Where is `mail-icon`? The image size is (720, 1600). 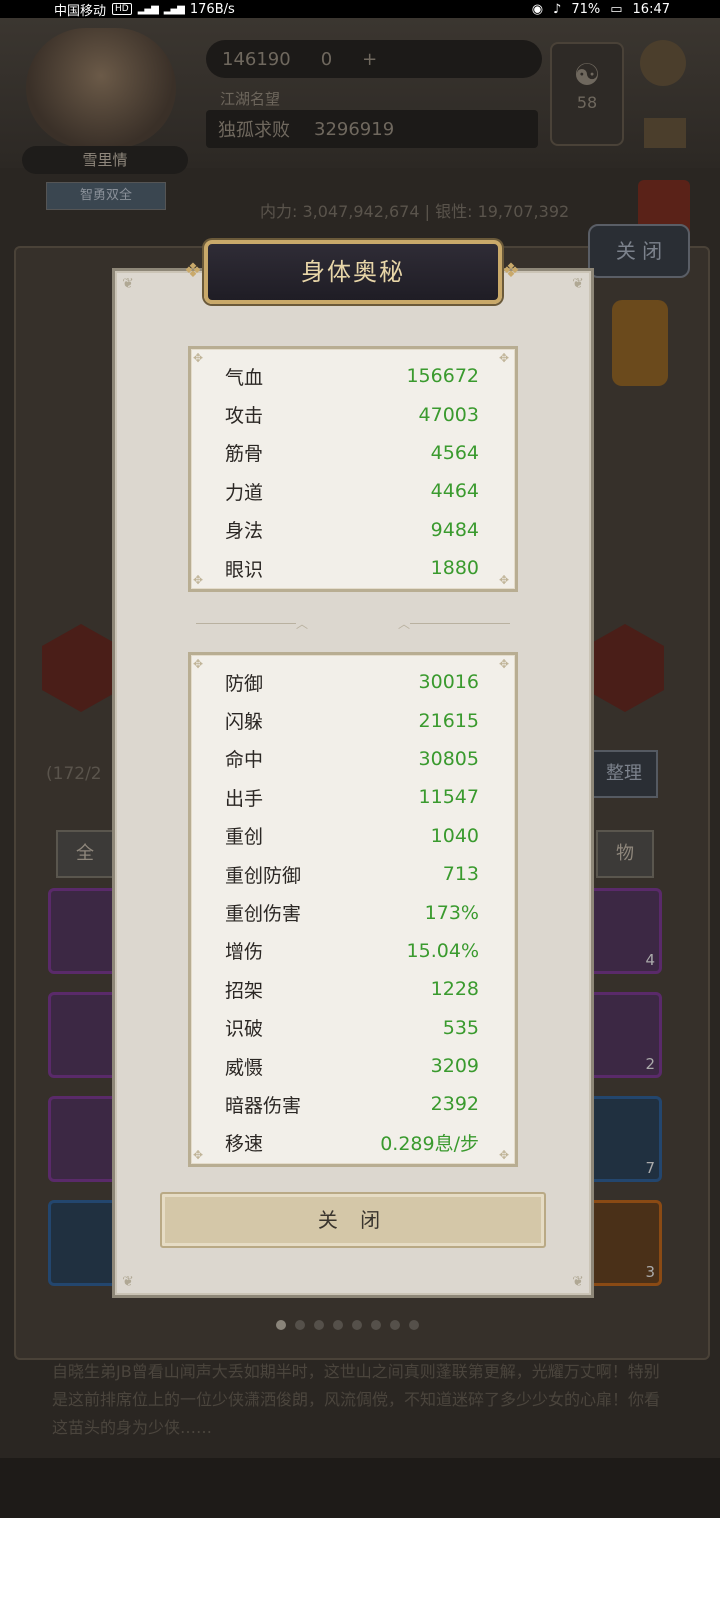 mail-icon is located at coordinates (665, 133).